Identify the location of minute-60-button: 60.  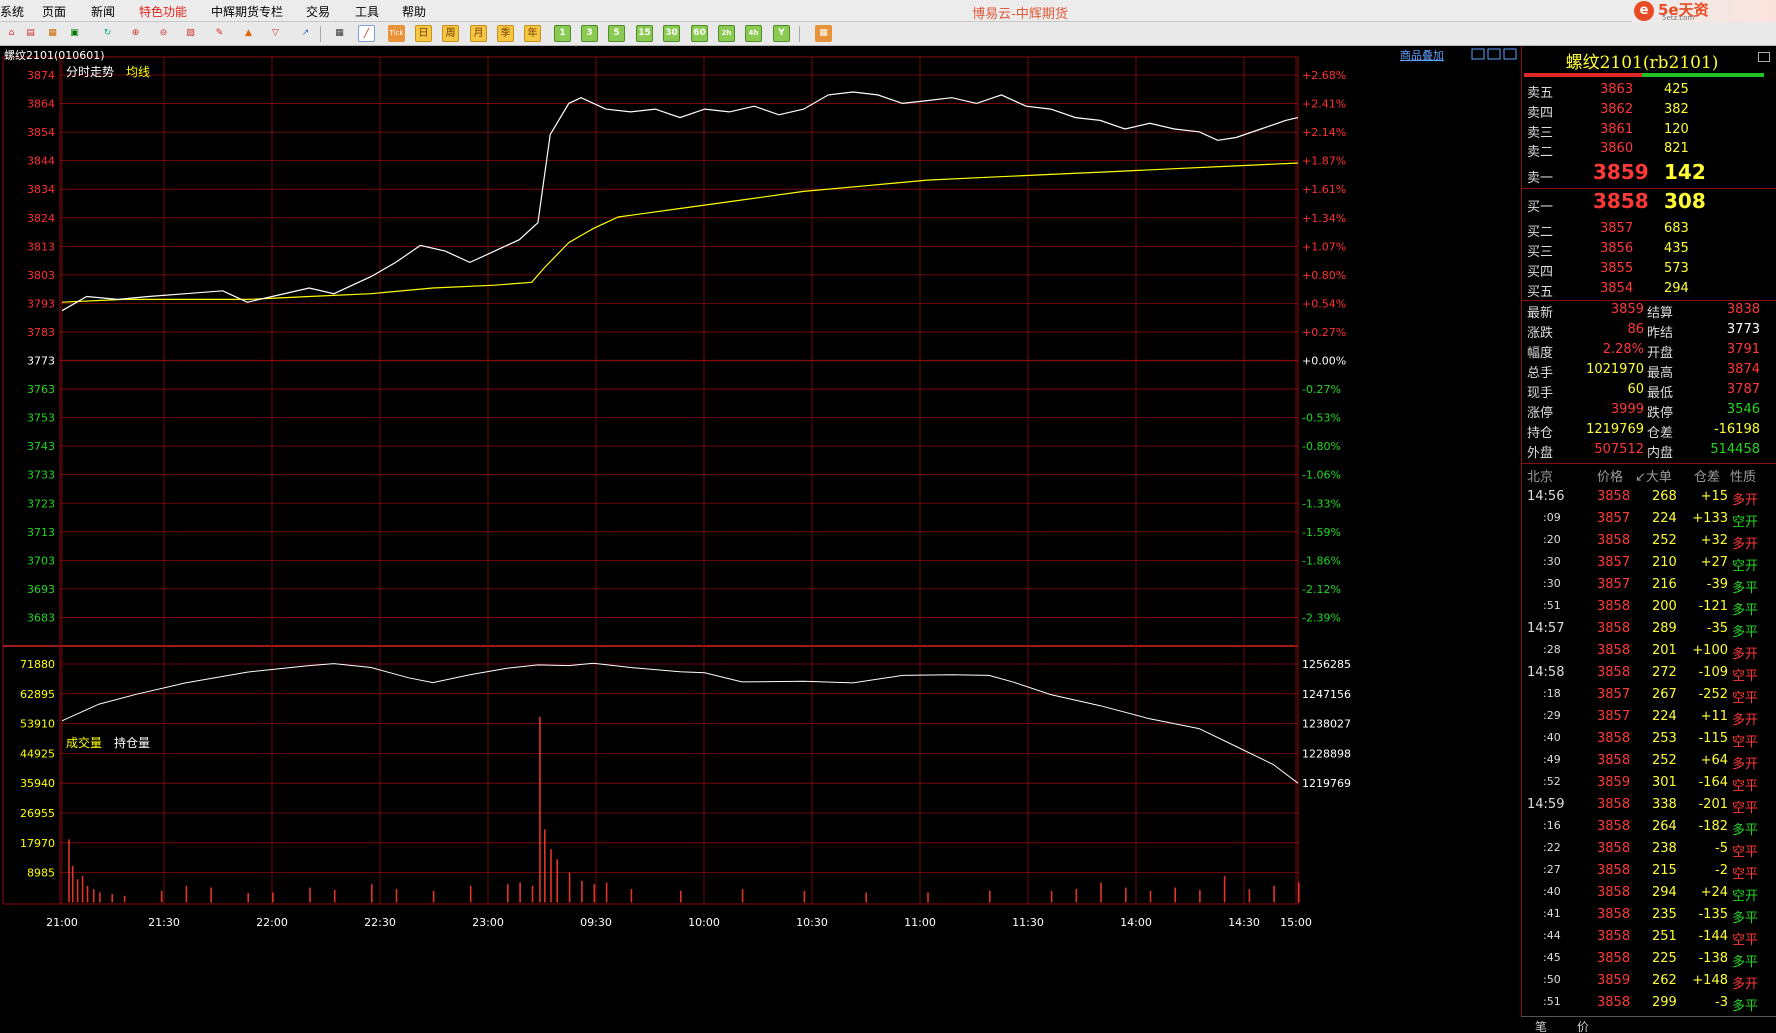
(699, 33).